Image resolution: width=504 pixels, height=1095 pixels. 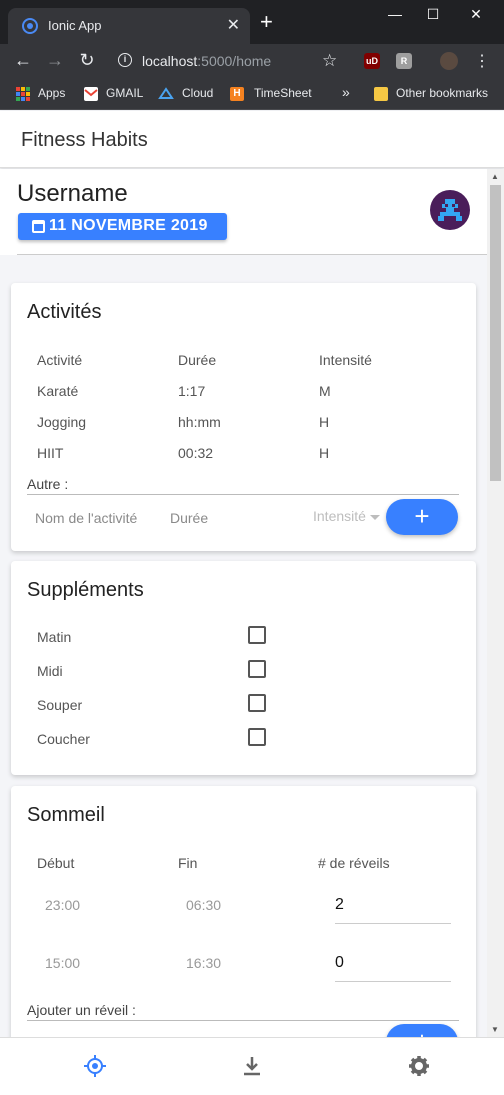 I want to click on scroll-down-icon: ▼, so click(x=495, y=1029).